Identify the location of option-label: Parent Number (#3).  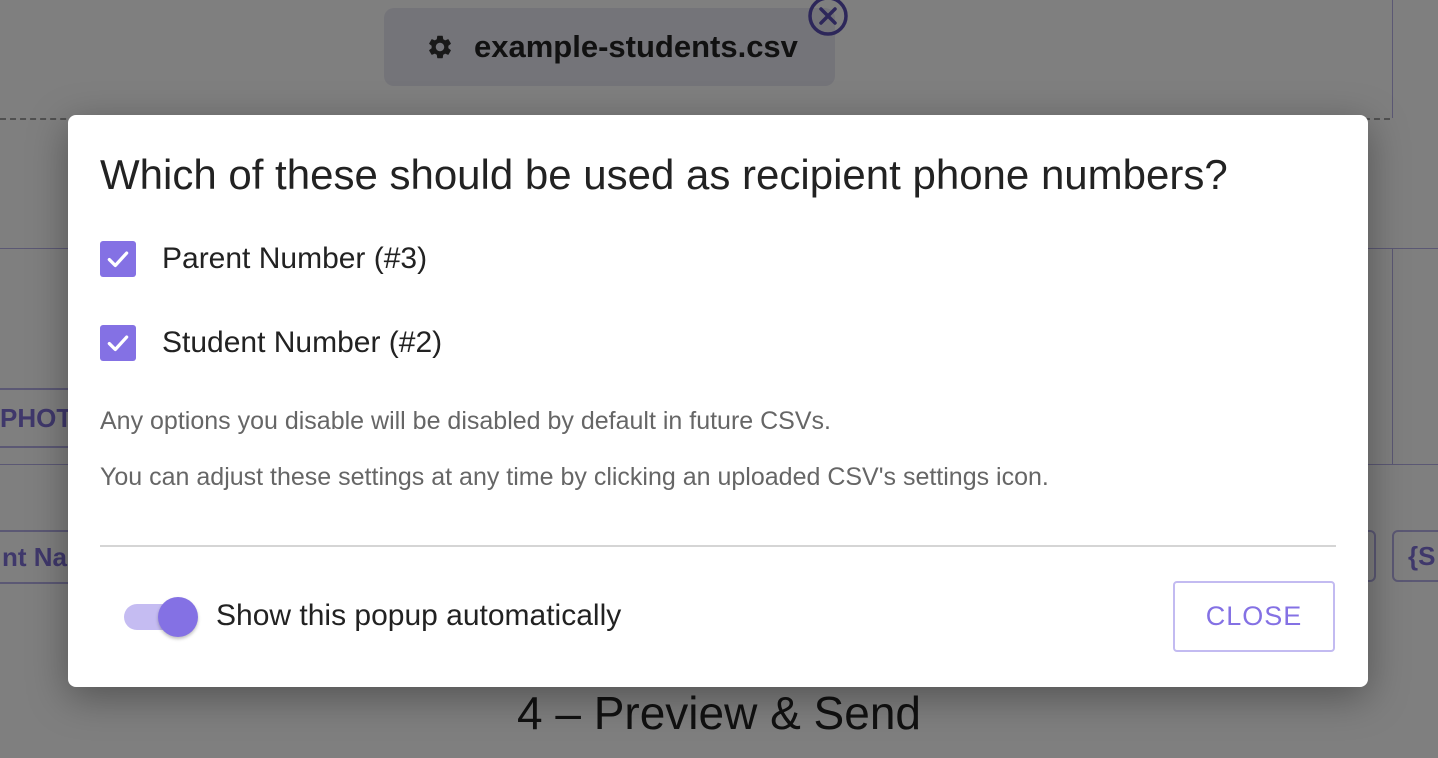
(295, 258).